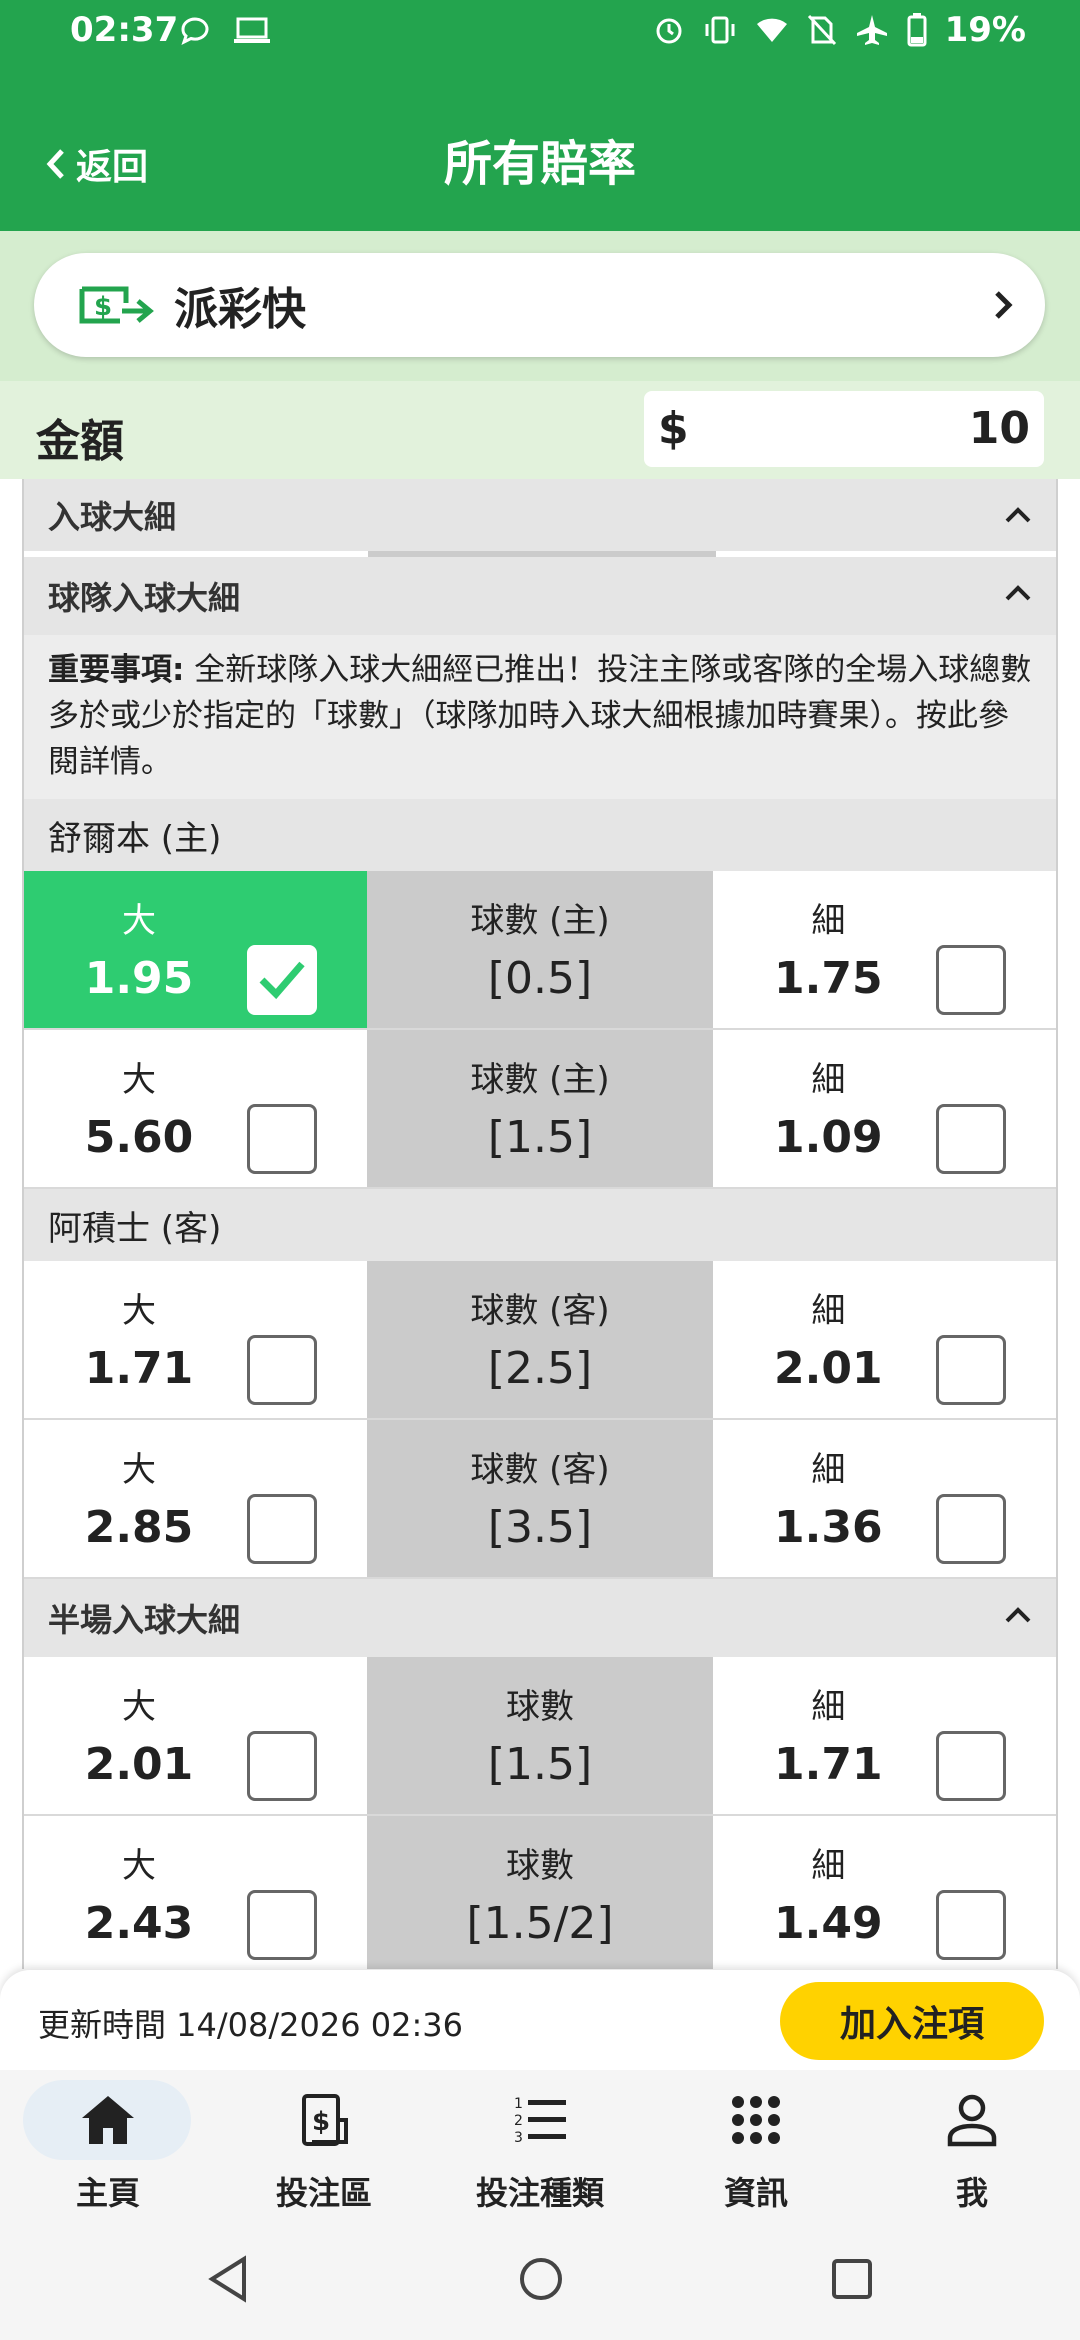 The image size is (1080, 2340). What do you see at coordinates (828, 1137) in the screenshot?
I see `low-odds: 1.09` at bounding box center [828, 1137].